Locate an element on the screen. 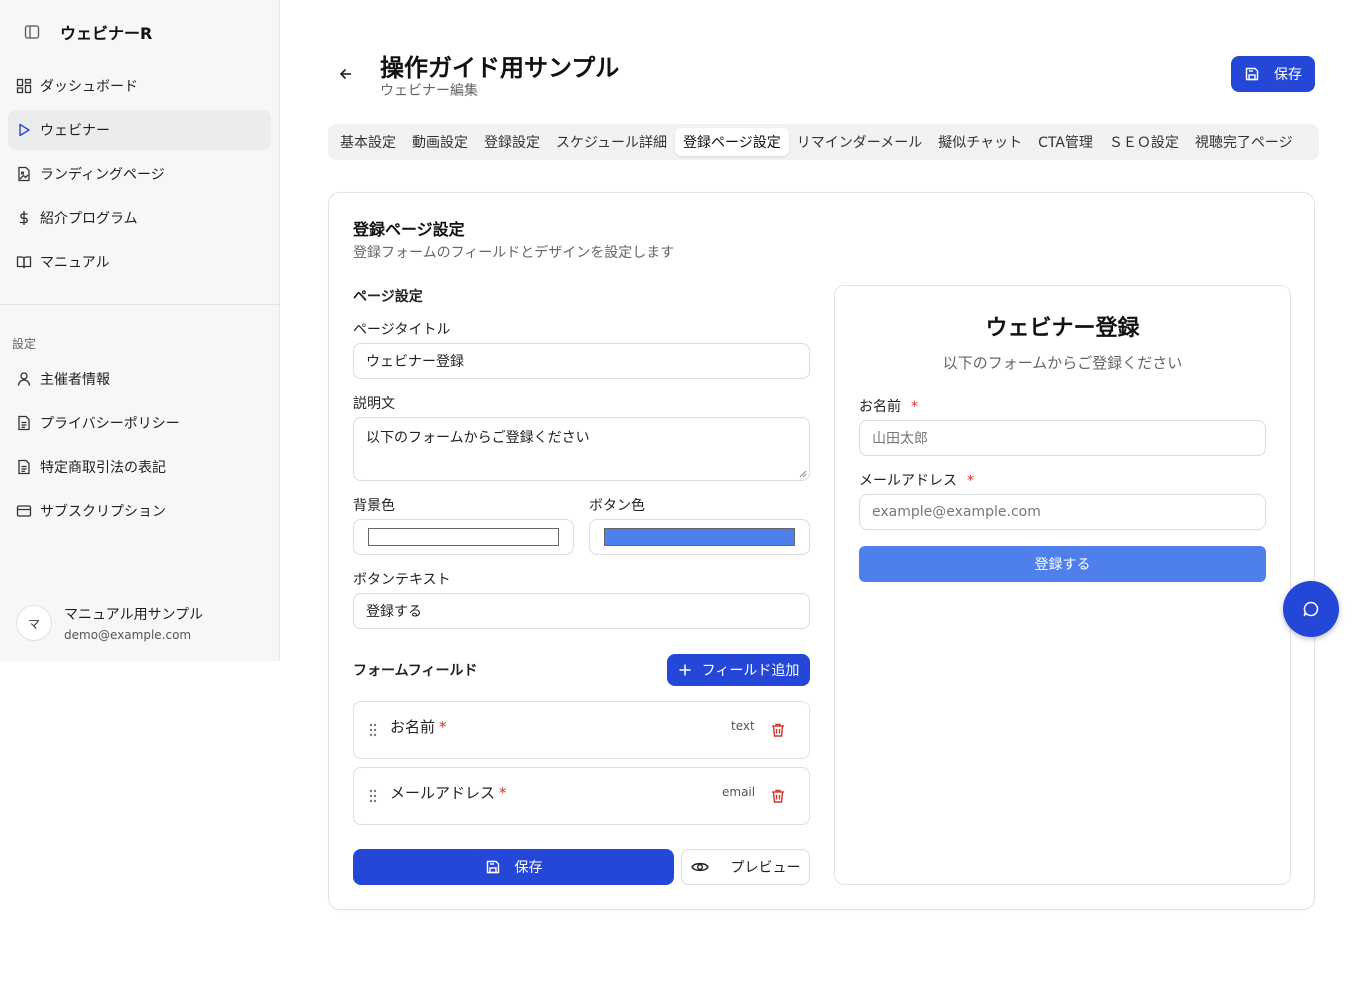 This screenshot has height=982, width=1363. page-title-label: ページタイトル is located at coordinates (402, 330).